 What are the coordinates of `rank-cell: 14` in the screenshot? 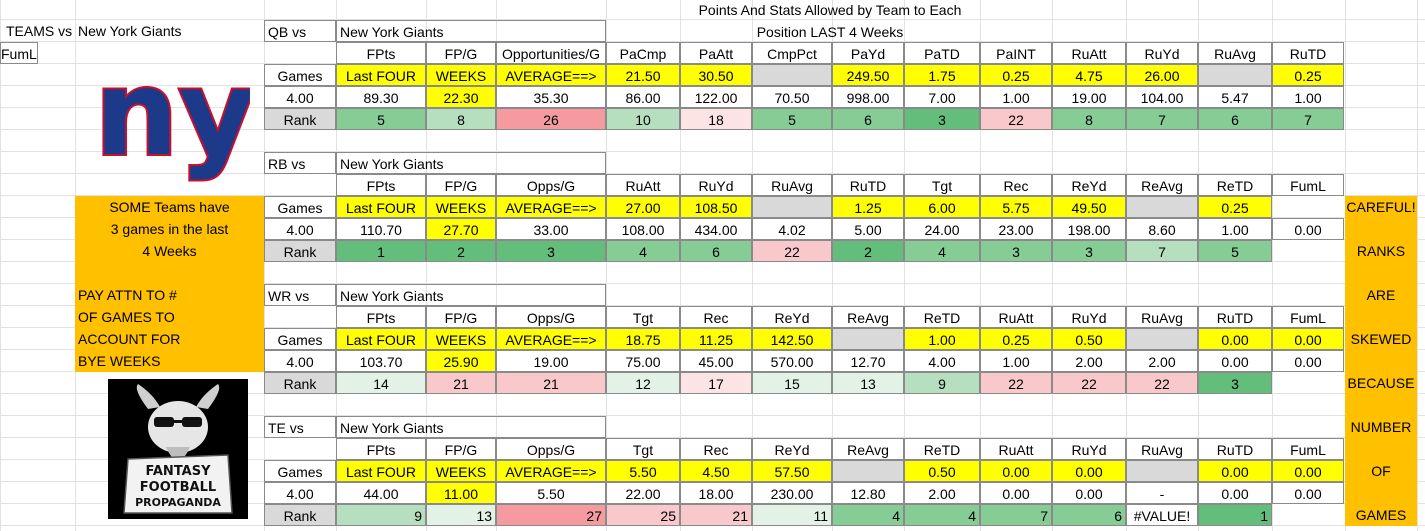 It's located at (381, 383).